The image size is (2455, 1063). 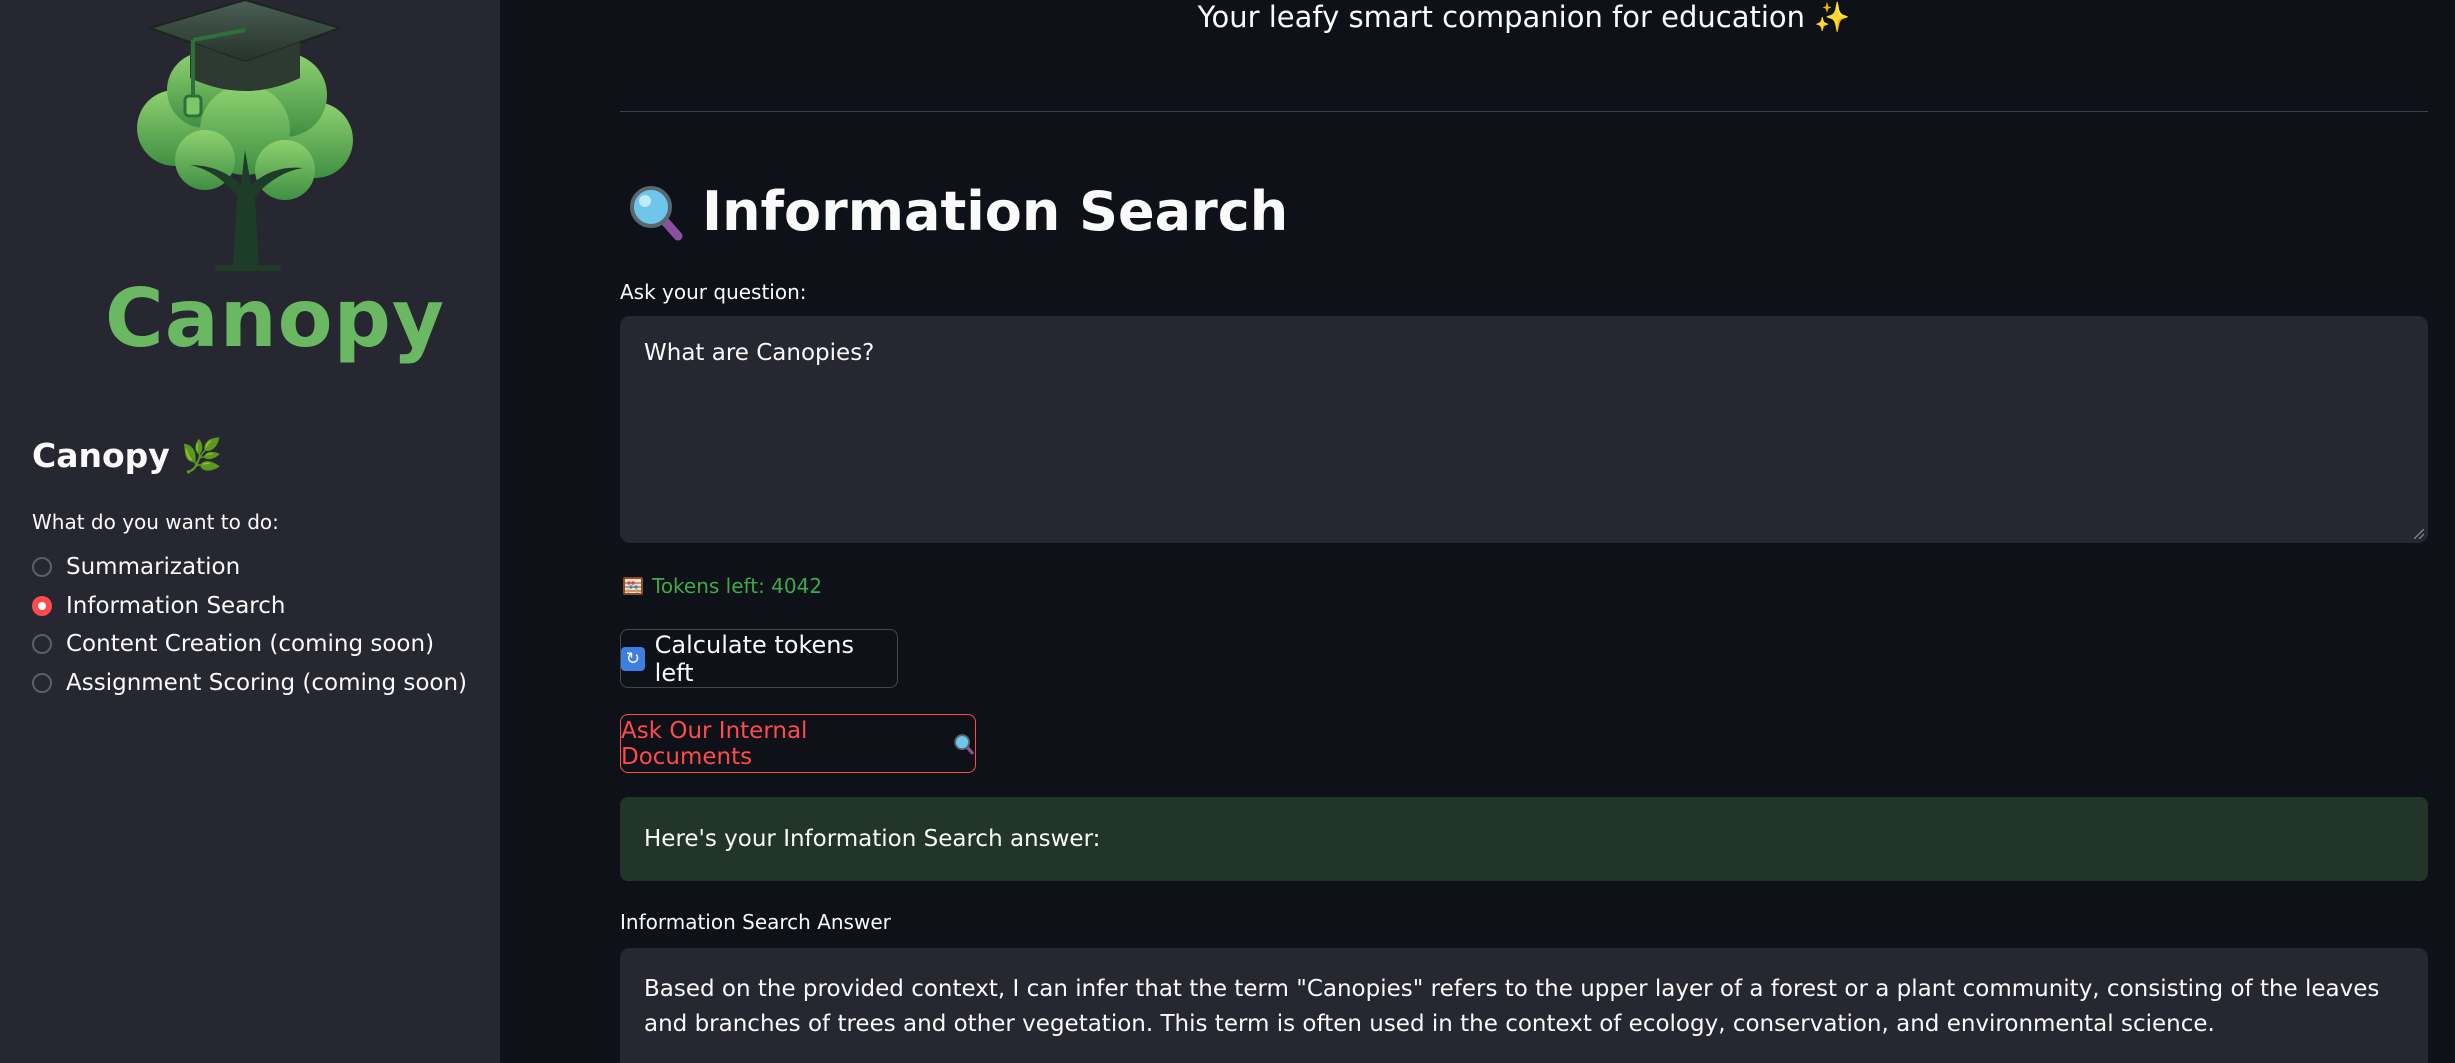 I want to click on logo-text: Canopy, so click(x=275, y=318).